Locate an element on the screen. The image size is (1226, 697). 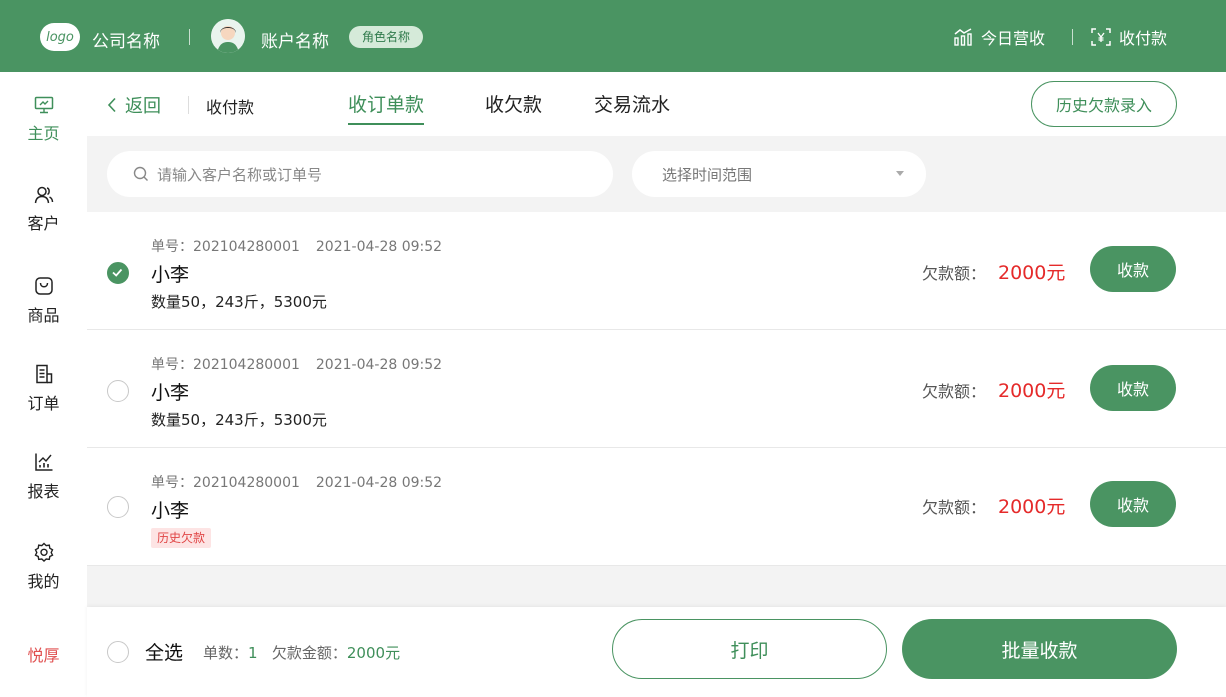
payment-label: 收付款 is located at coordinates (1143, 38).